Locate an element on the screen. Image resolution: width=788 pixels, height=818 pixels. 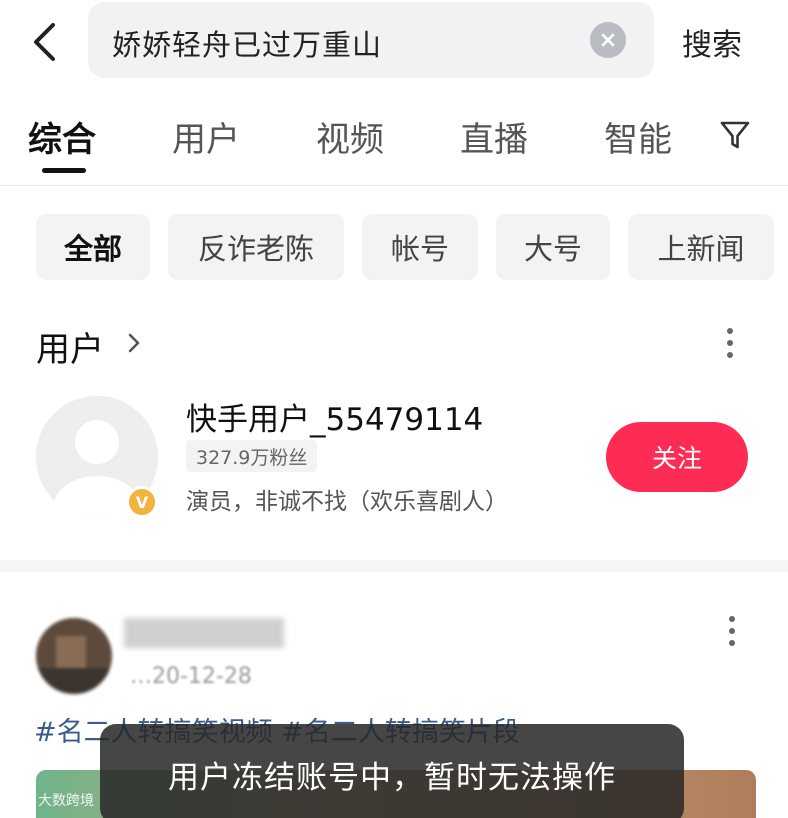
search-button: 搜索 is located at coordinates (712, 42).